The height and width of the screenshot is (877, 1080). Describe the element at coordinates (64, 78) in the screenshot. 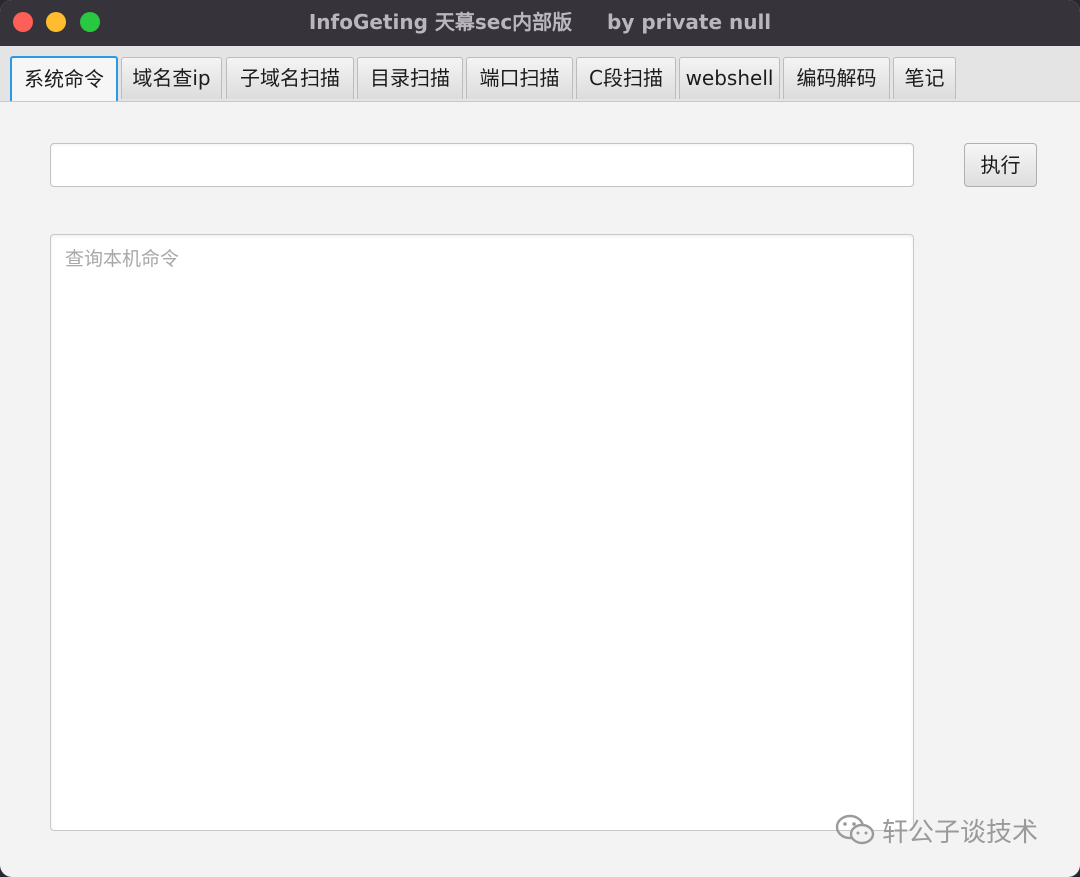

I see `tab-system-command: 系统命令` at that location.